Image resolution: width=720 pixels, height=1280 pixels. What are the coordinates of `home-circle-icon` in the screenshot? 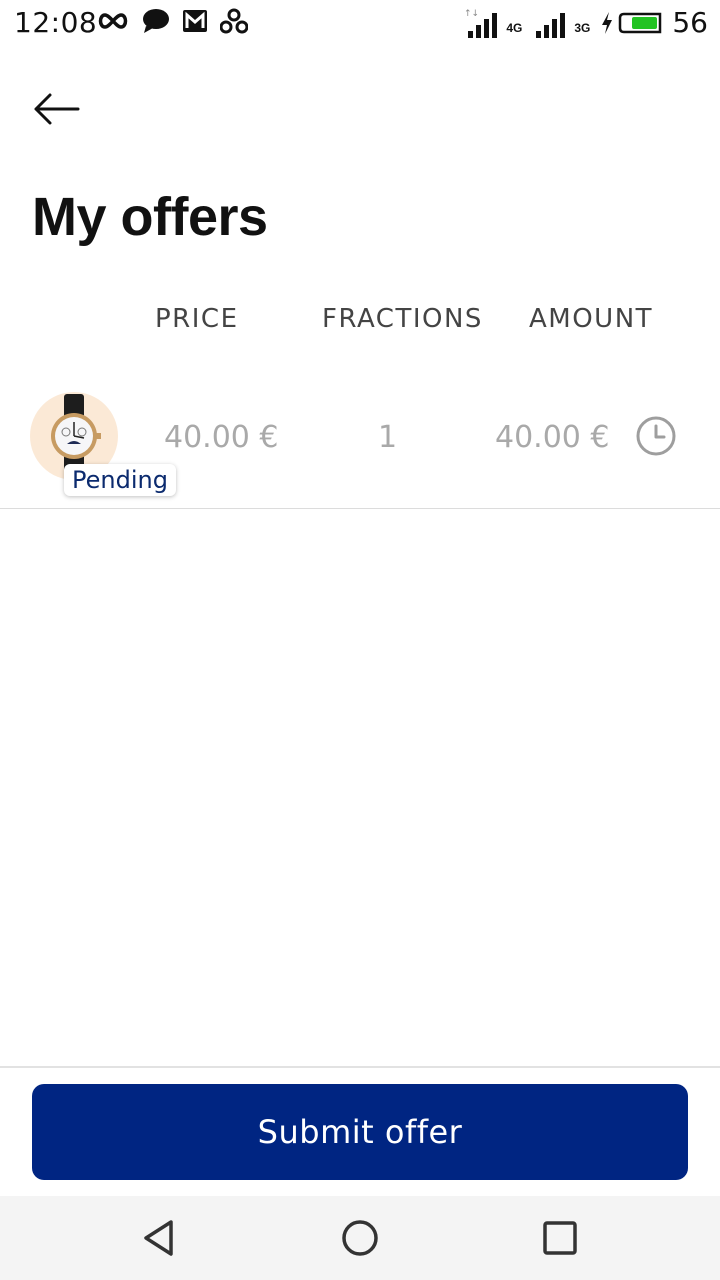 It's located at (360, 1238).